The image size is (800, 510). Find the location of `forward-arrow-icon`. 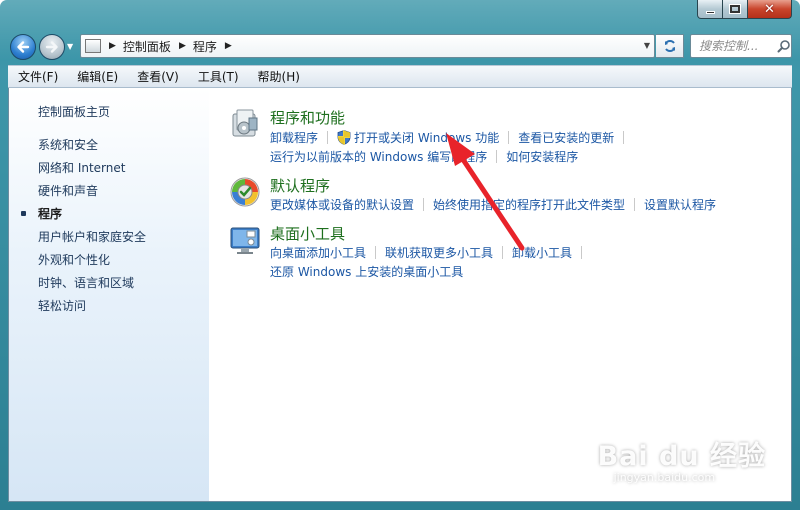

forward-arrow-icon is located at coordinates (51, 47).